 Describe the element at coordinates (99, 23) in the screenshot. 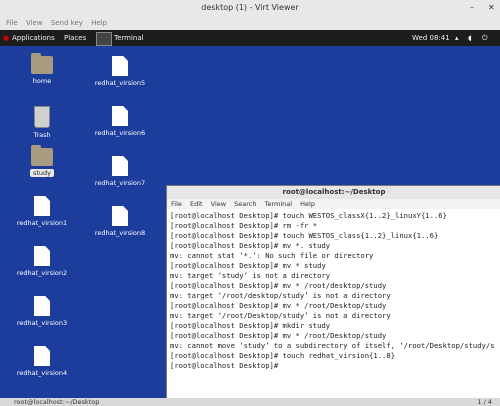

I see `menu-help: Help` at that location.